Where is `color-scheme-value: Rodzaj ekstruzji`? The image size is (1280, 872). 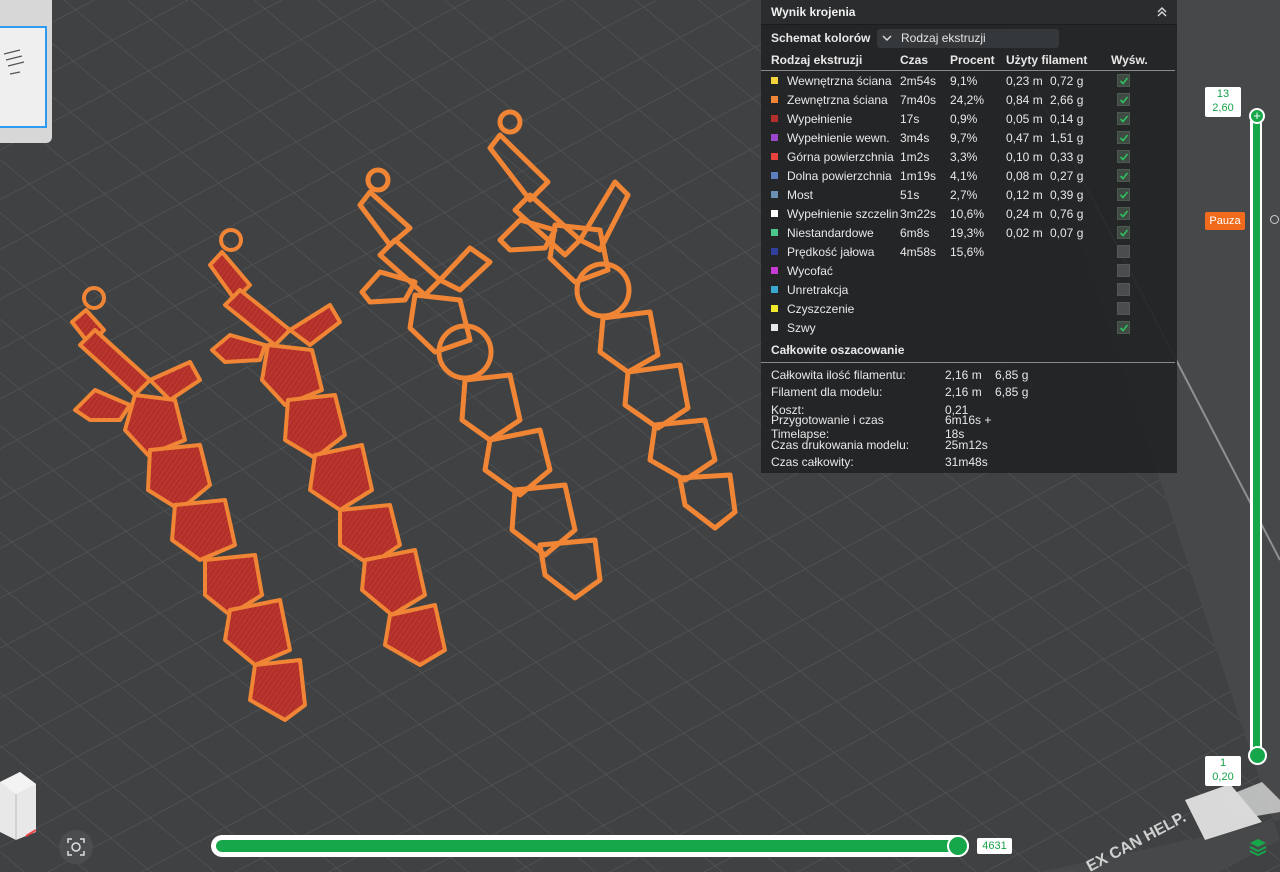 color-scheme-value: Rodzaj ekstruzji is located at coordinates (943, 38).